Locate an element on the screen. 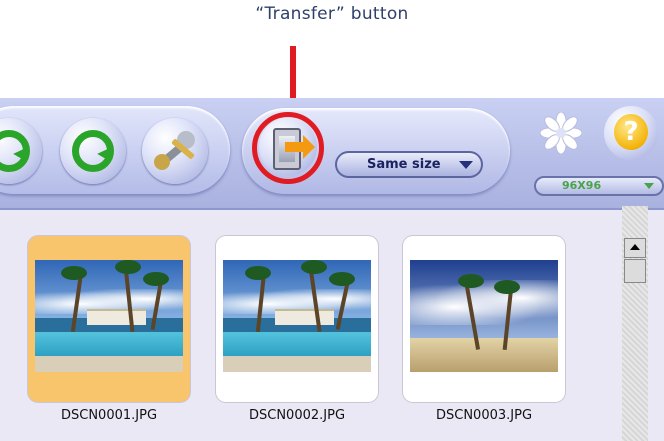 The width and height of the screenshot is (664, 441). rotate-left-icon is located at coordinates (15, 151).